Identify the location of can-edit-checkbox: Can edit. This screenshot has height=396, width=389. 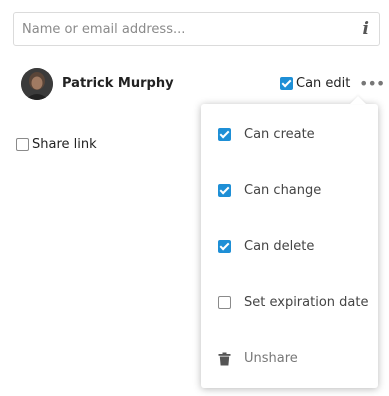
(315, 83).